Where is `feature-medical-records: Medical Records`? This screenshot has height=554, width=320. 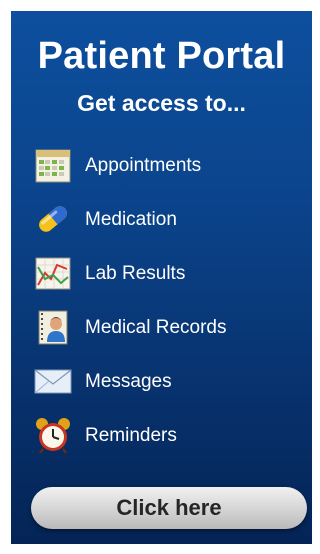 feature-medical-records: Medical Records is located at coordinates (168, 327).